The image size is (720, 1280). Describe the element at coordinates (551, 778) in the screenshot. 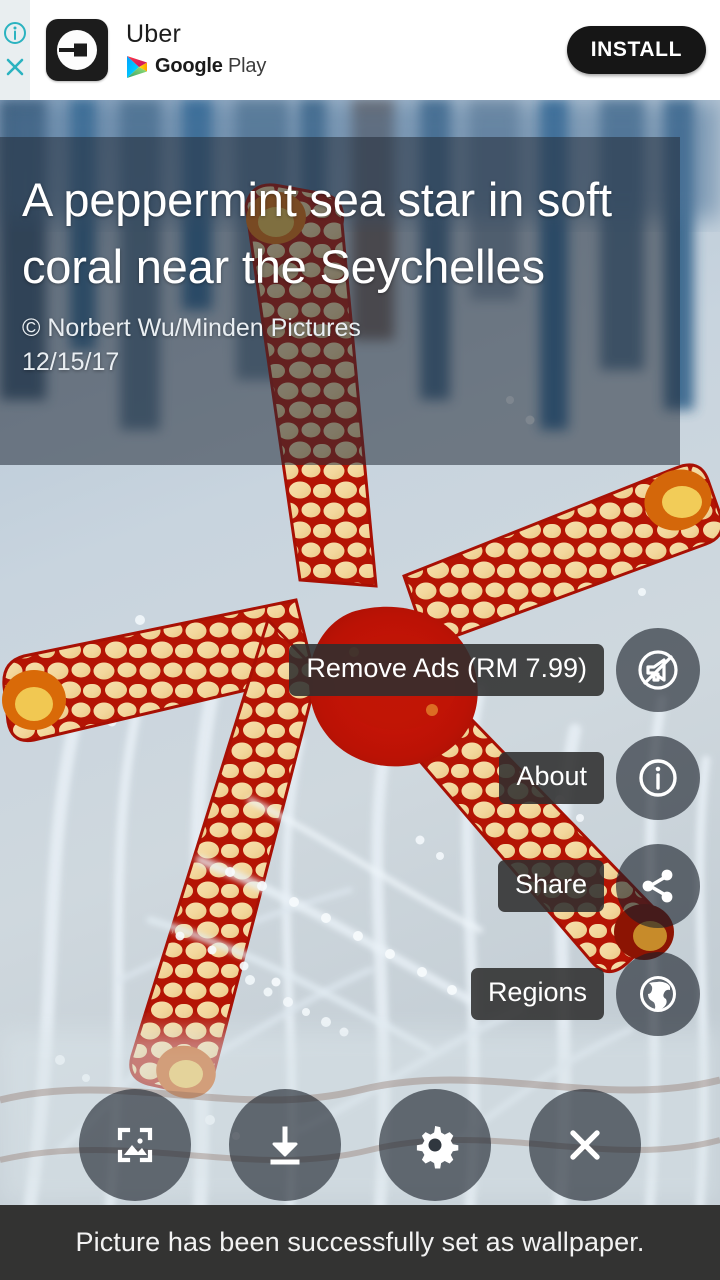

I see `about-label: About` at that location.